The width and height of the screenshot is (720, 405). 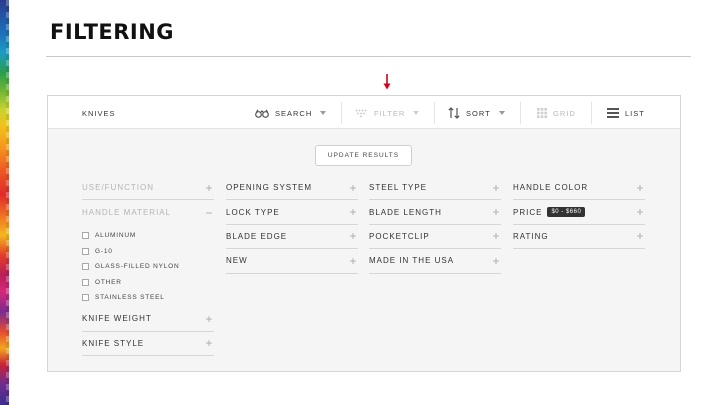 I want to click on facet-rating: RATING +, so click(x=579, y=237).